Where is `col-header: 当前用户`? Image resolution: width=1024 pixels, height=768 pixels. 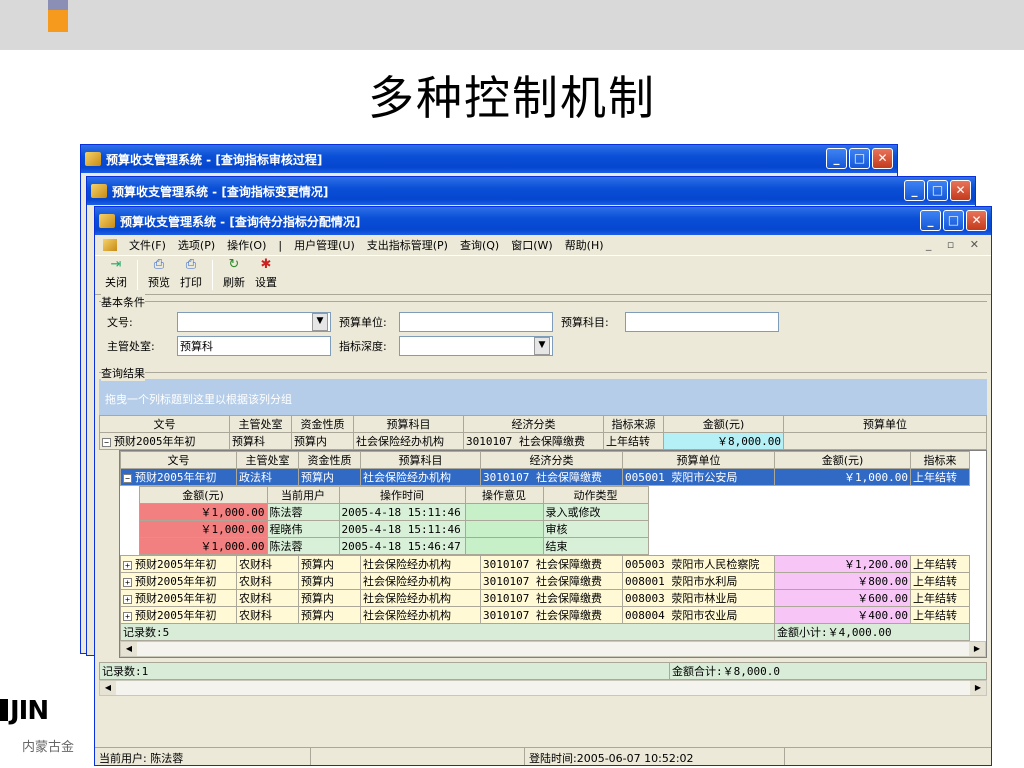
col-header: 当前用户 is located at coordinates (303, 495).